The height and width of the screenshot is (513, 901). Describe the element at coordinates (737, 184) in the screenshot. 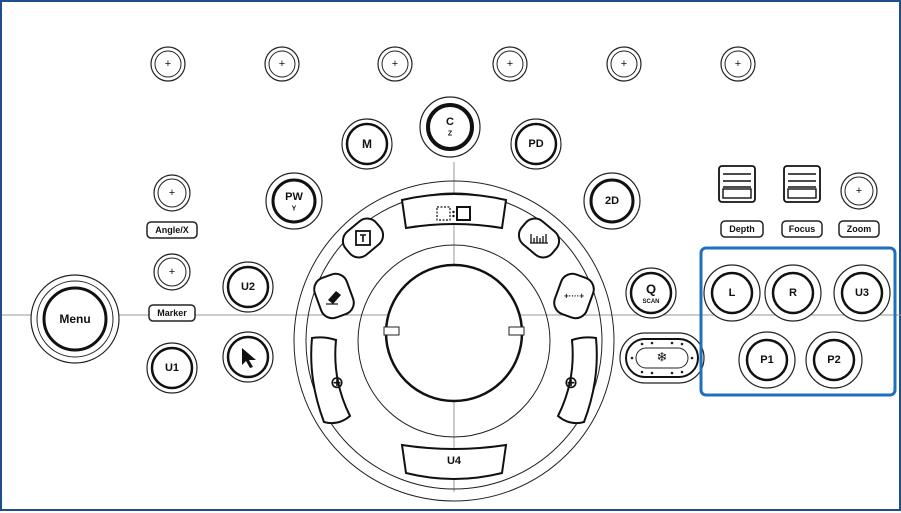

I see `depth-slider` at that location.